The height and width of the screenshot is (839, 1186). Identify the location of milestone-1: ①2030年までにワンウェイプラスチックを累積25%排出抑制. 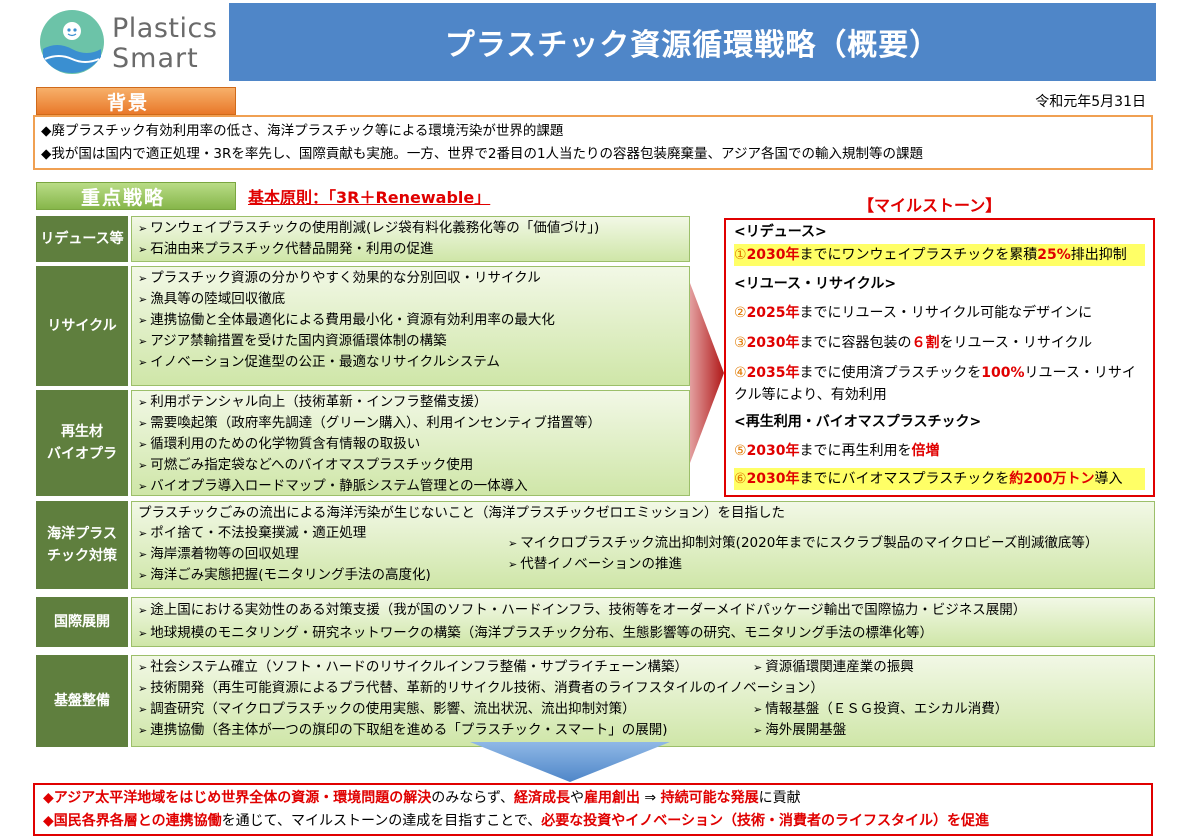
(939, 255).